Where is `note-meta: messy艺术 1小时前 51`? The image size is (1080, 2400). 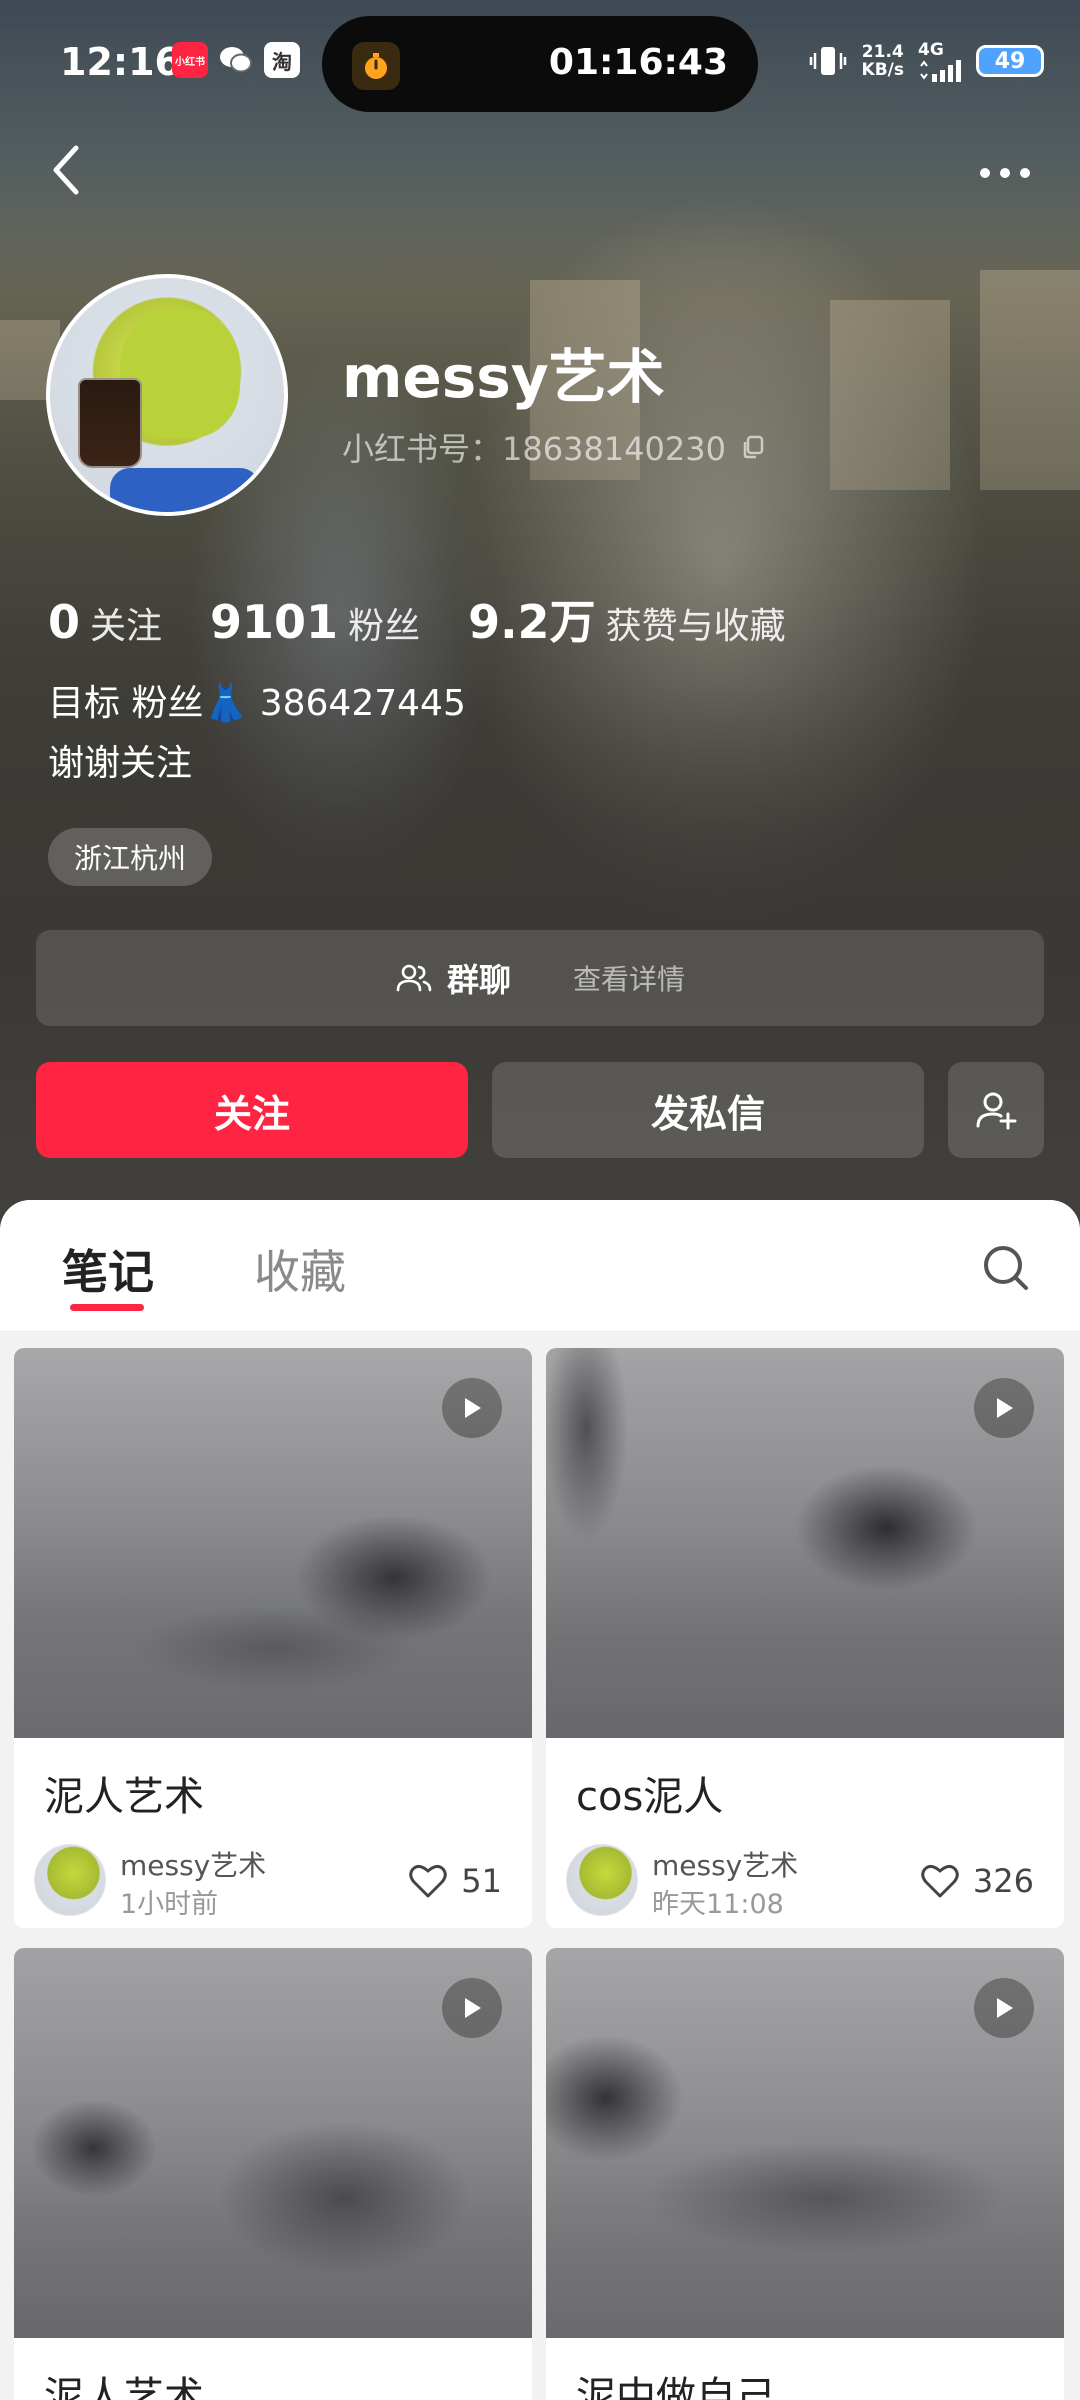 note-meta: messy艺术 1小时前 51 is located at coordinates (273, 1875).